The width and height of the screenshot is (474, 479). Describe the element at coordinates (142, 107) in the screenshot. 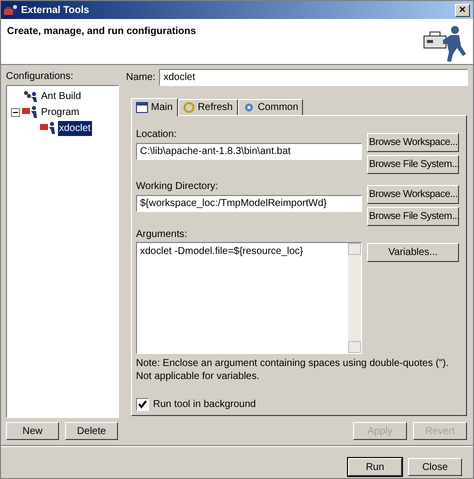

I see `window-icon` at that location.